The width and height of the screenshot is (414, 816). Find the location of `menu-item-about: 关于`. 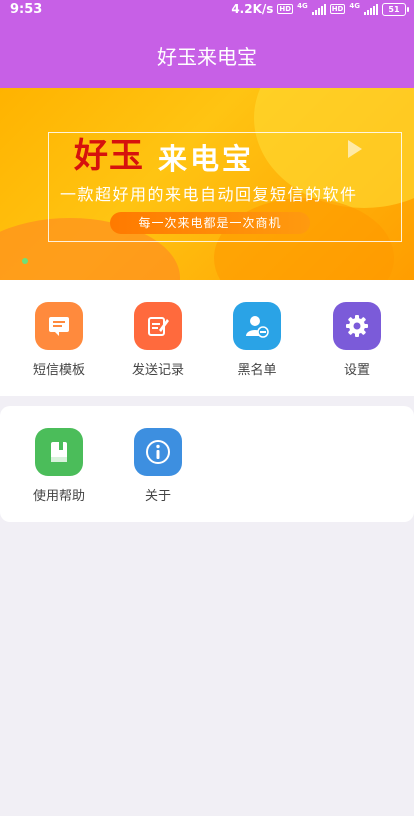

menu-item-about: 关于 is located at coordinates (158, 466).